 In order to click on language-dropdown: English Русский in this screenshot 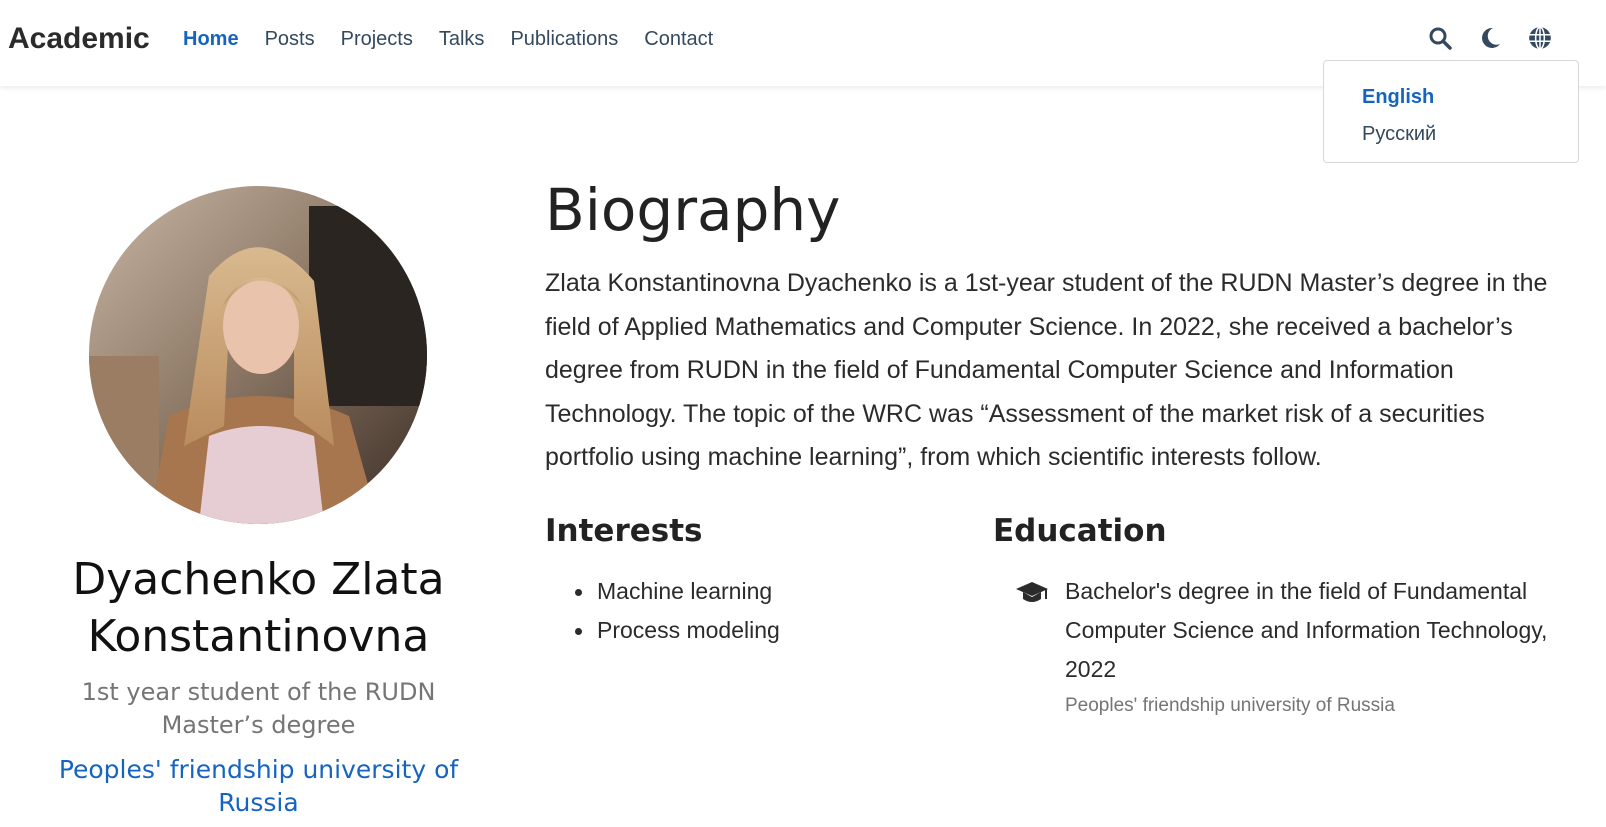, I will do `click(1451, 111)`.